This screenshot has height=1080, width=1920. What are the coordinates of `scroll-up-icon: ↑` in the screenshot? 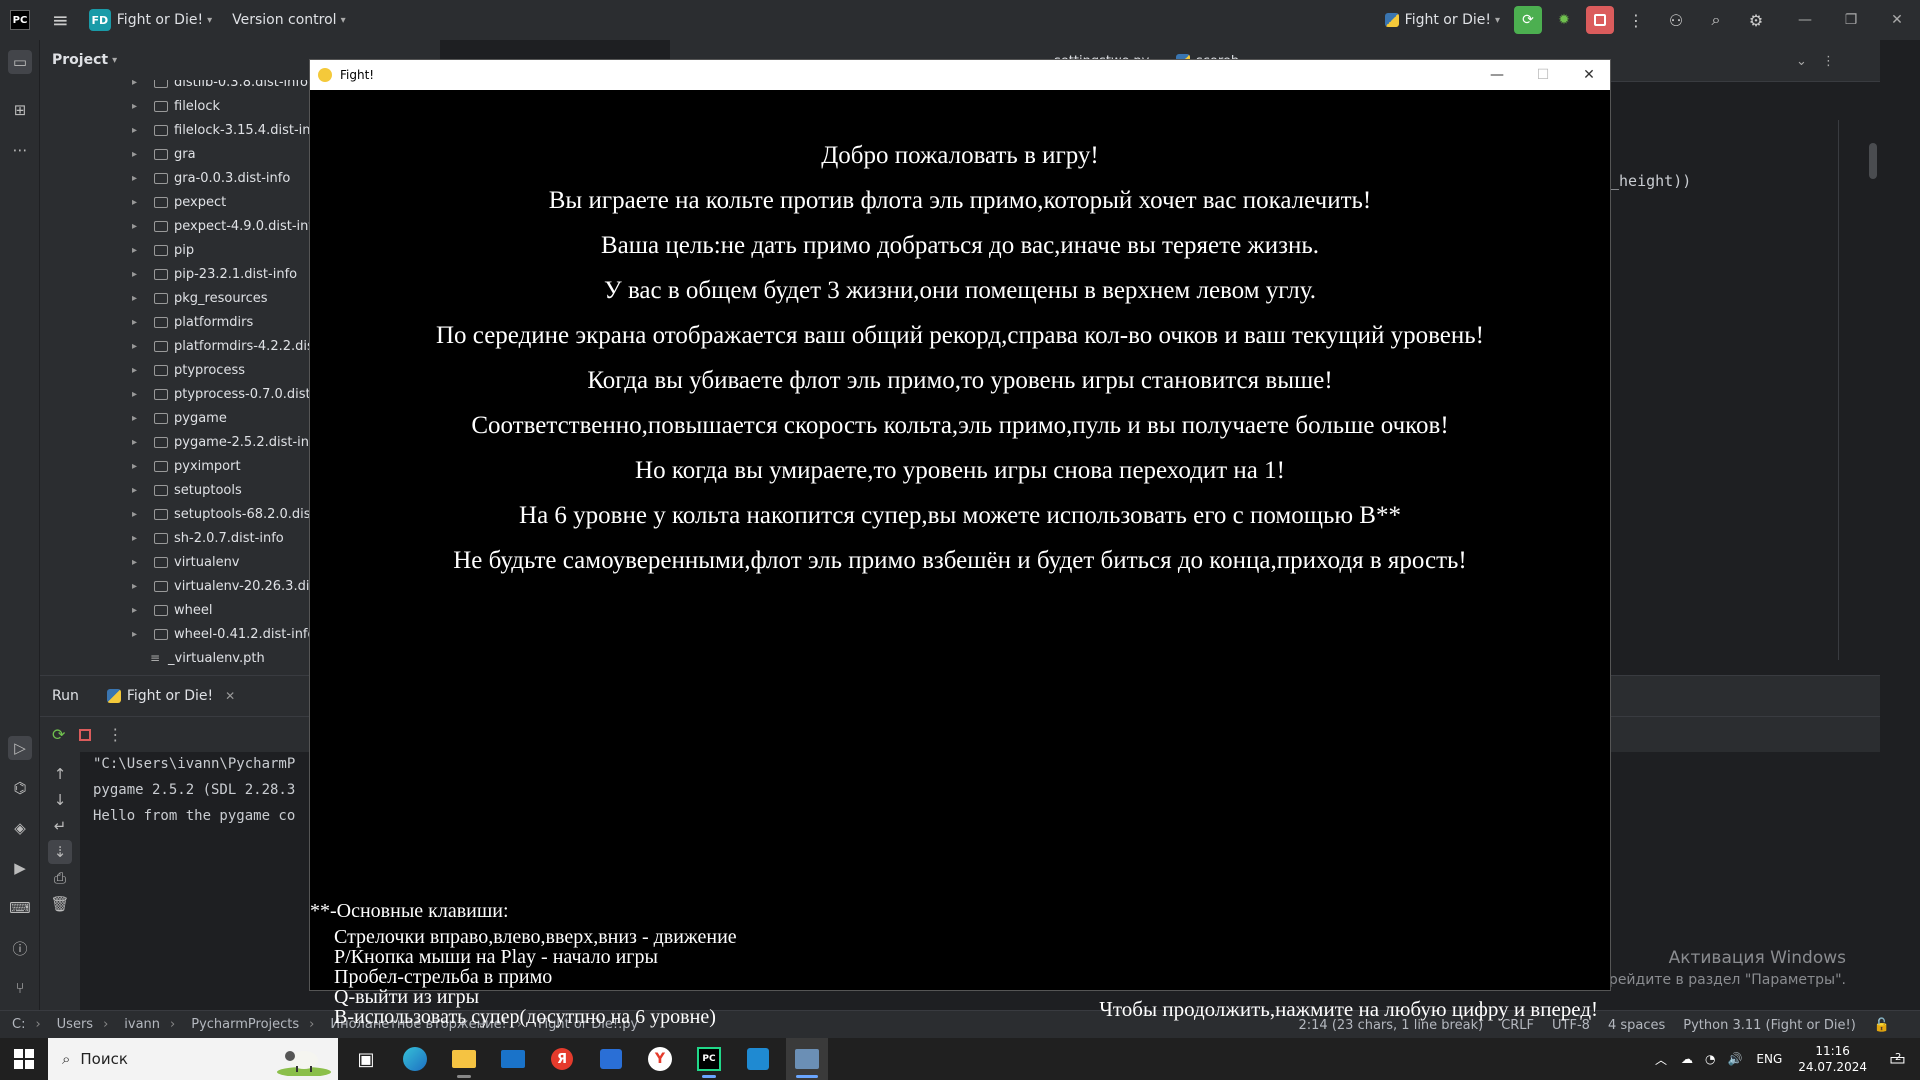 It's located at (60, 774).